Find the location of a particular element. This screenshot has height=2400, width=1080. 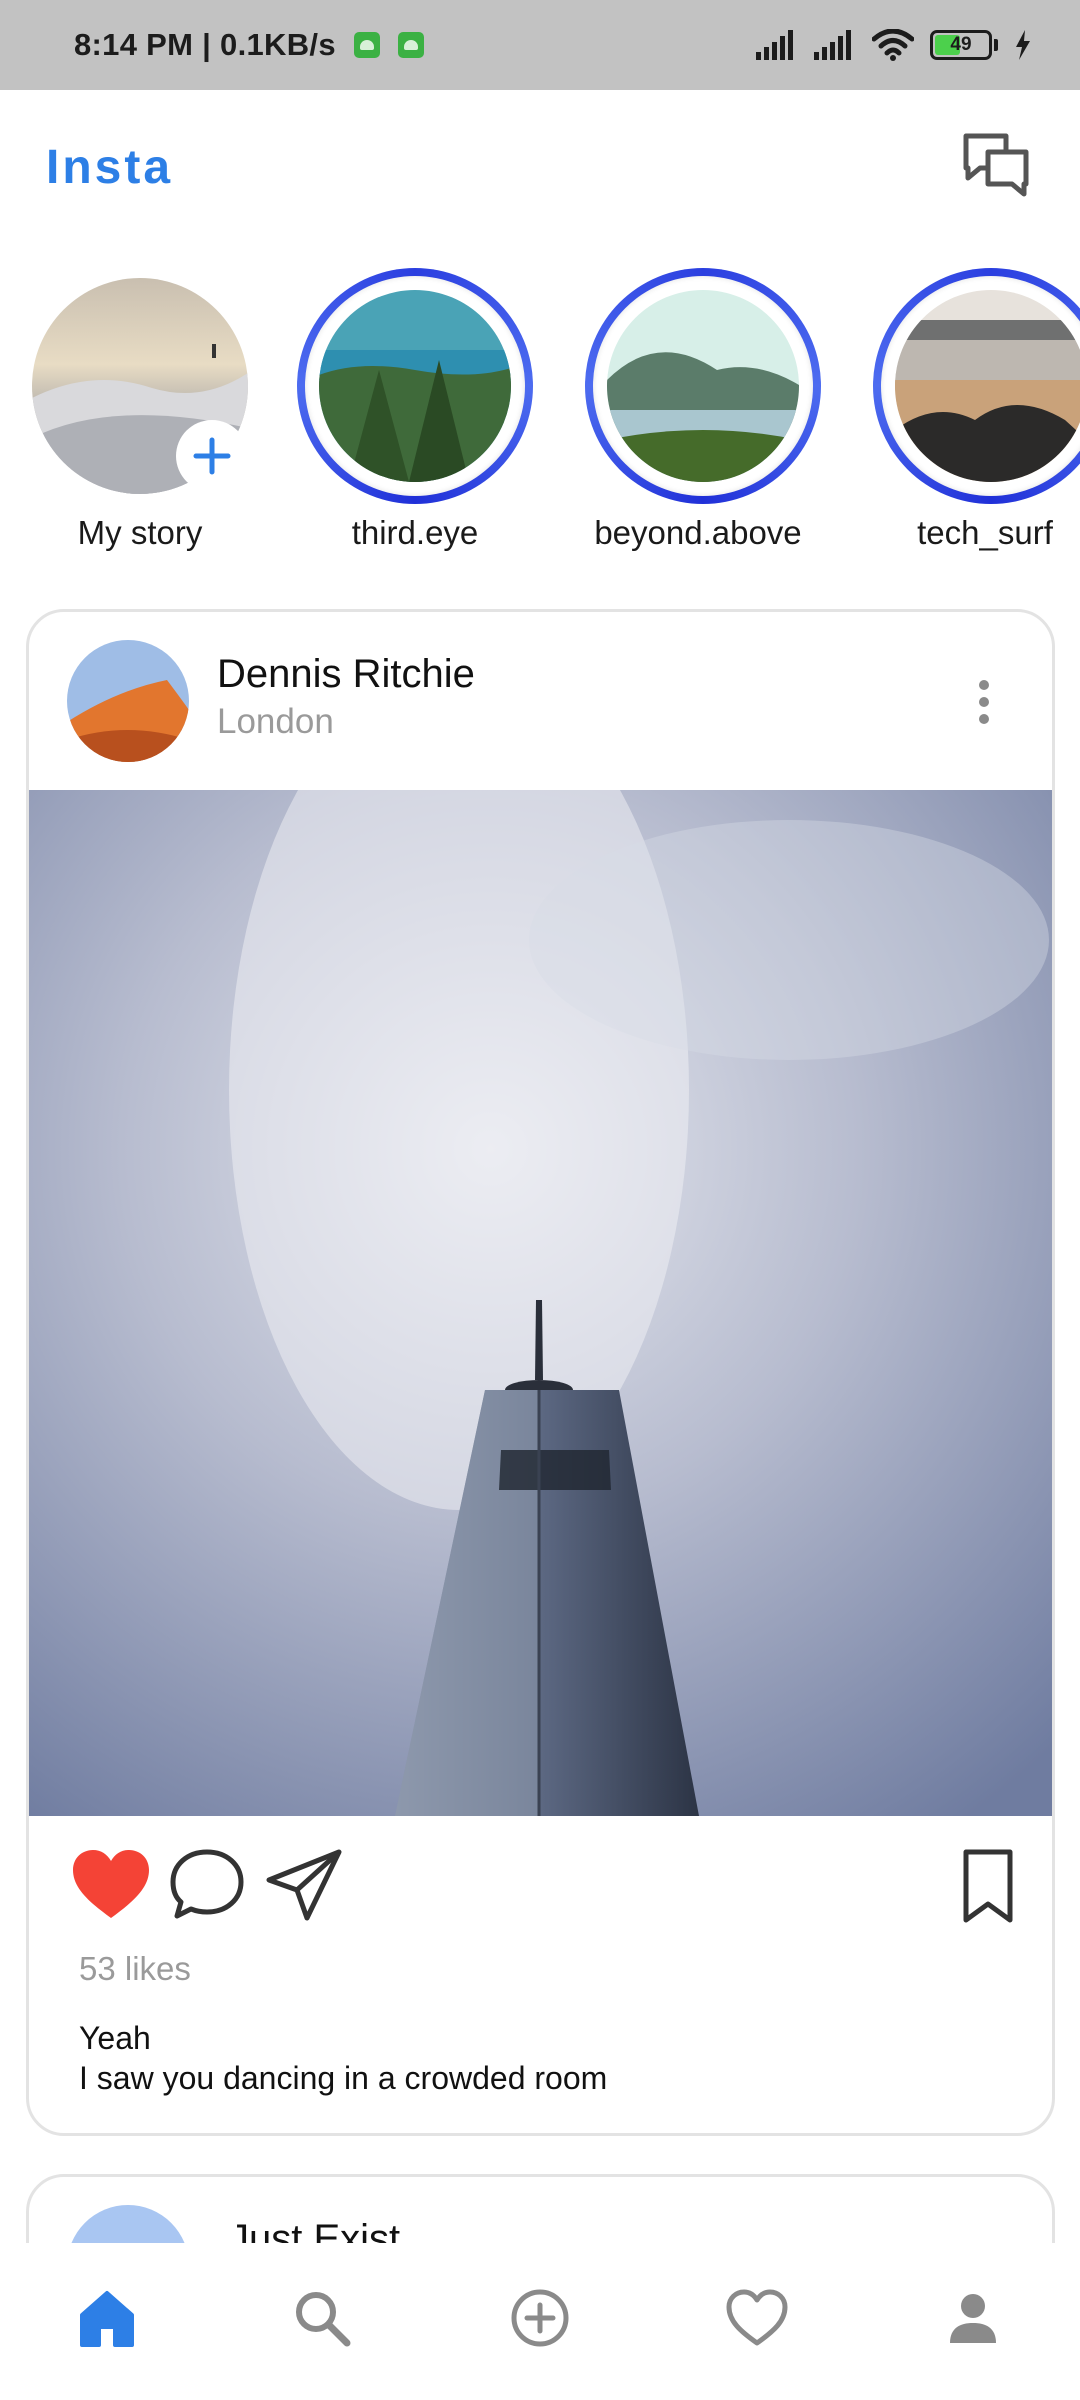

battery-icon: 49 is located at coordinates (961, 45).